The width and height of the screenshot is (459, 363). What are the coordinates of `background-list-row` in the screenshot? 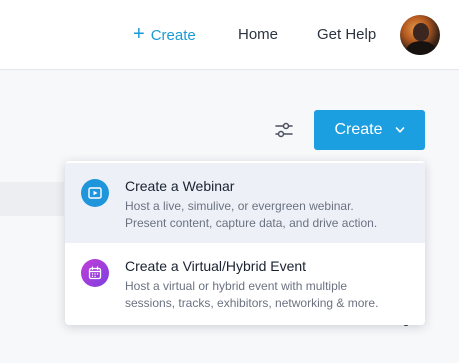 It's located at (32, 199).